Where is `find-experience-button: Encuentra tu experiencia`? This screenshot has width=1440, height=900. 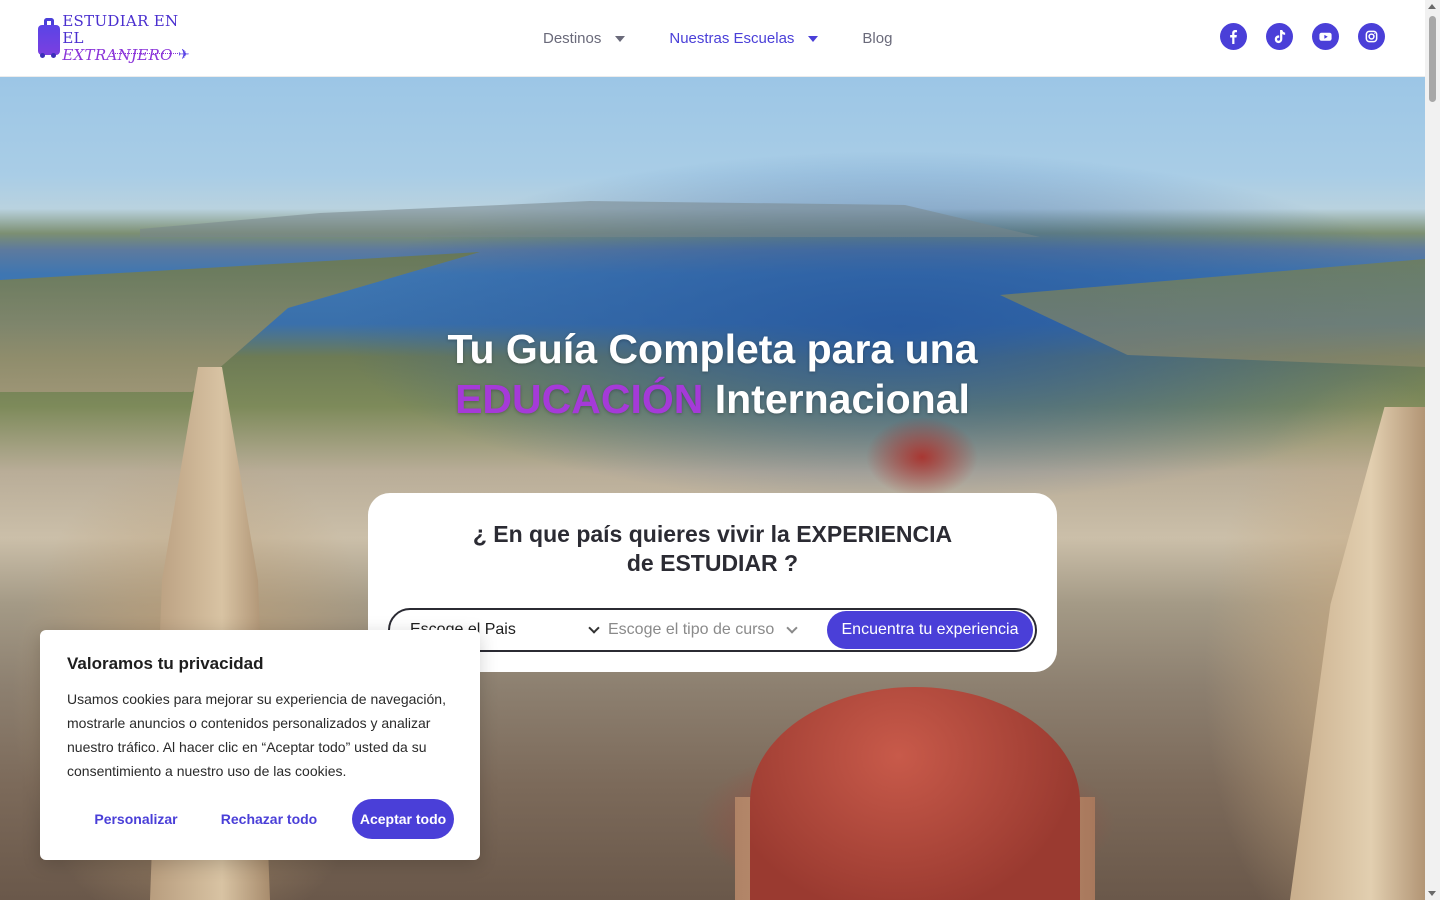 find-experience-button: Encuentra tu experiencia is located at coordinates (930, 630).